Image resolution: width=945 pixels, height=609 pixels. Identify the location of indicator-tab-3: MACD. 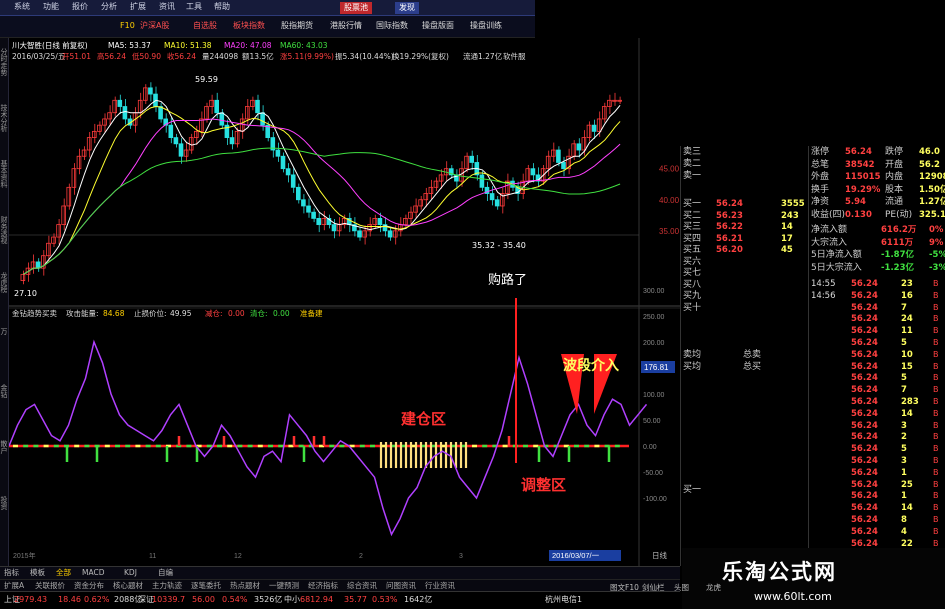
(93, 573).